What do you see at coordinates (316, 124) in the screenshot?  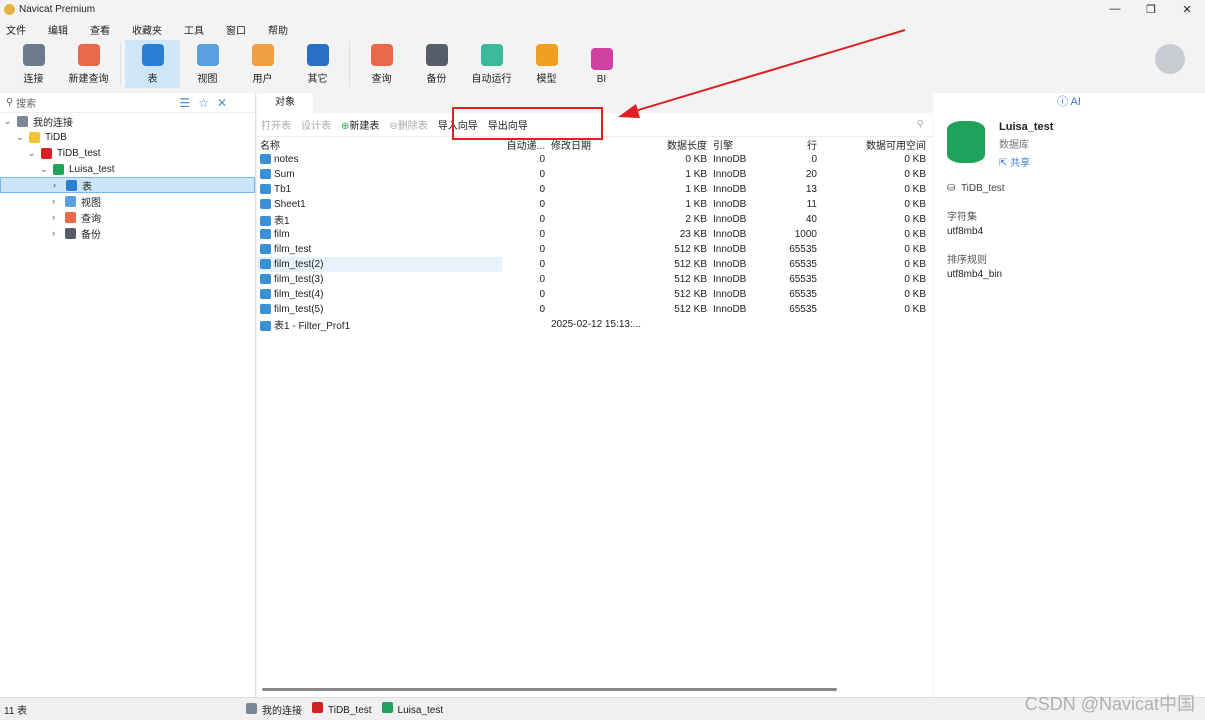 I see `design-table-button: 设计表` at bounding box center [316, 124].